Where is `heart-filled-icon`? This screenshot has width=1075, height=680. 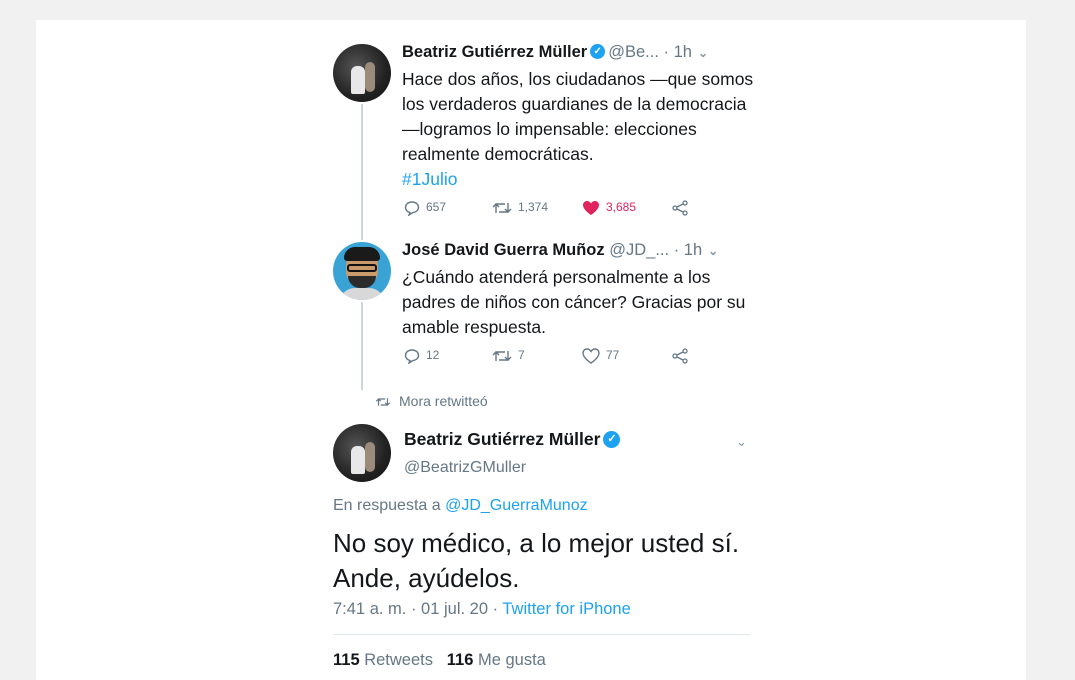
heart-filled-icon is located at coordinates (591, 208).